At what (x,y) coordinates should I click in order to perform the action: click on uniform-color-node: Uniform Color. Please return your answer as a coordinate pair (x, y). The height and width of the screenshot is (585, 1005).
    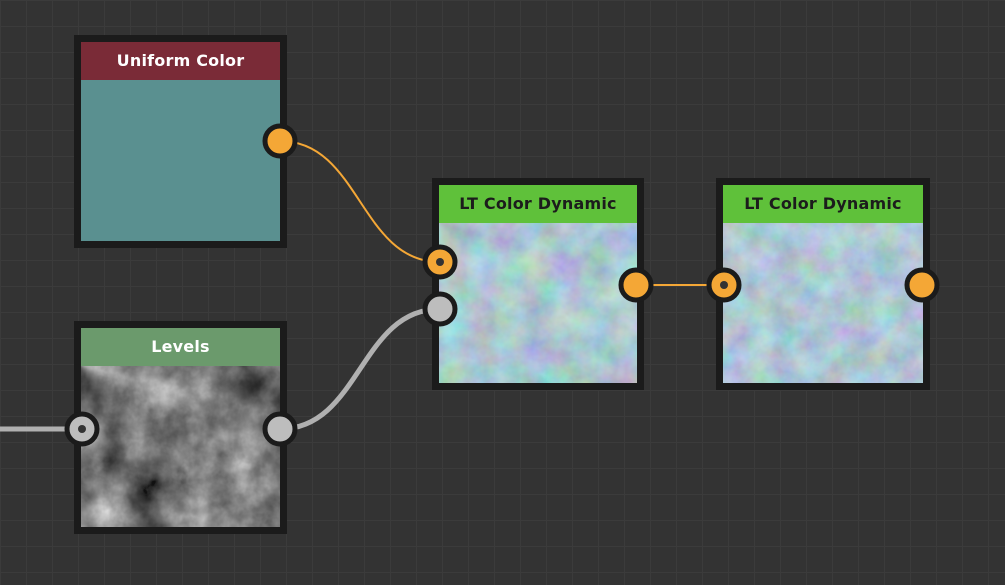
    Looking at the image, I should click on (180, 141).